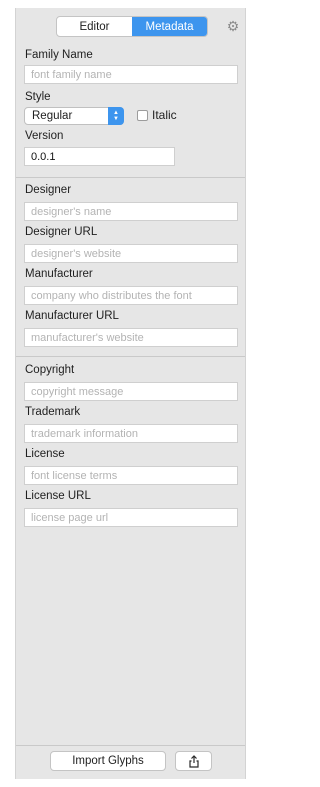 The height and width of the screenshot is (787, 320). Describe the element at coordinates (52, 116) in the screenshot. I see `style-select-value: Regular` at that location.